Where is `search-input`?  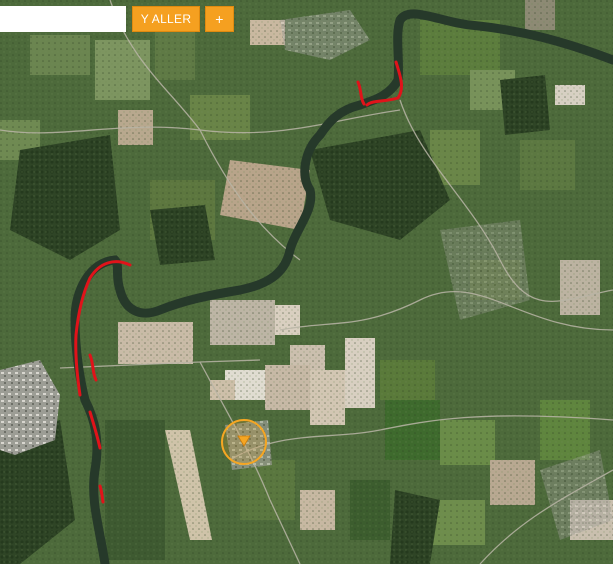 search-input is located at coordinates (63, 19).